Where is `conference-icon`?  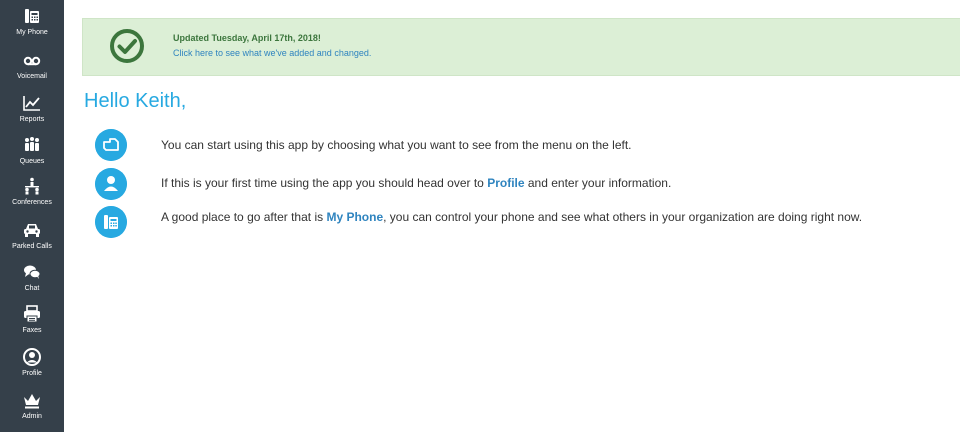
conference-icon is located at coordinates (32, 186).